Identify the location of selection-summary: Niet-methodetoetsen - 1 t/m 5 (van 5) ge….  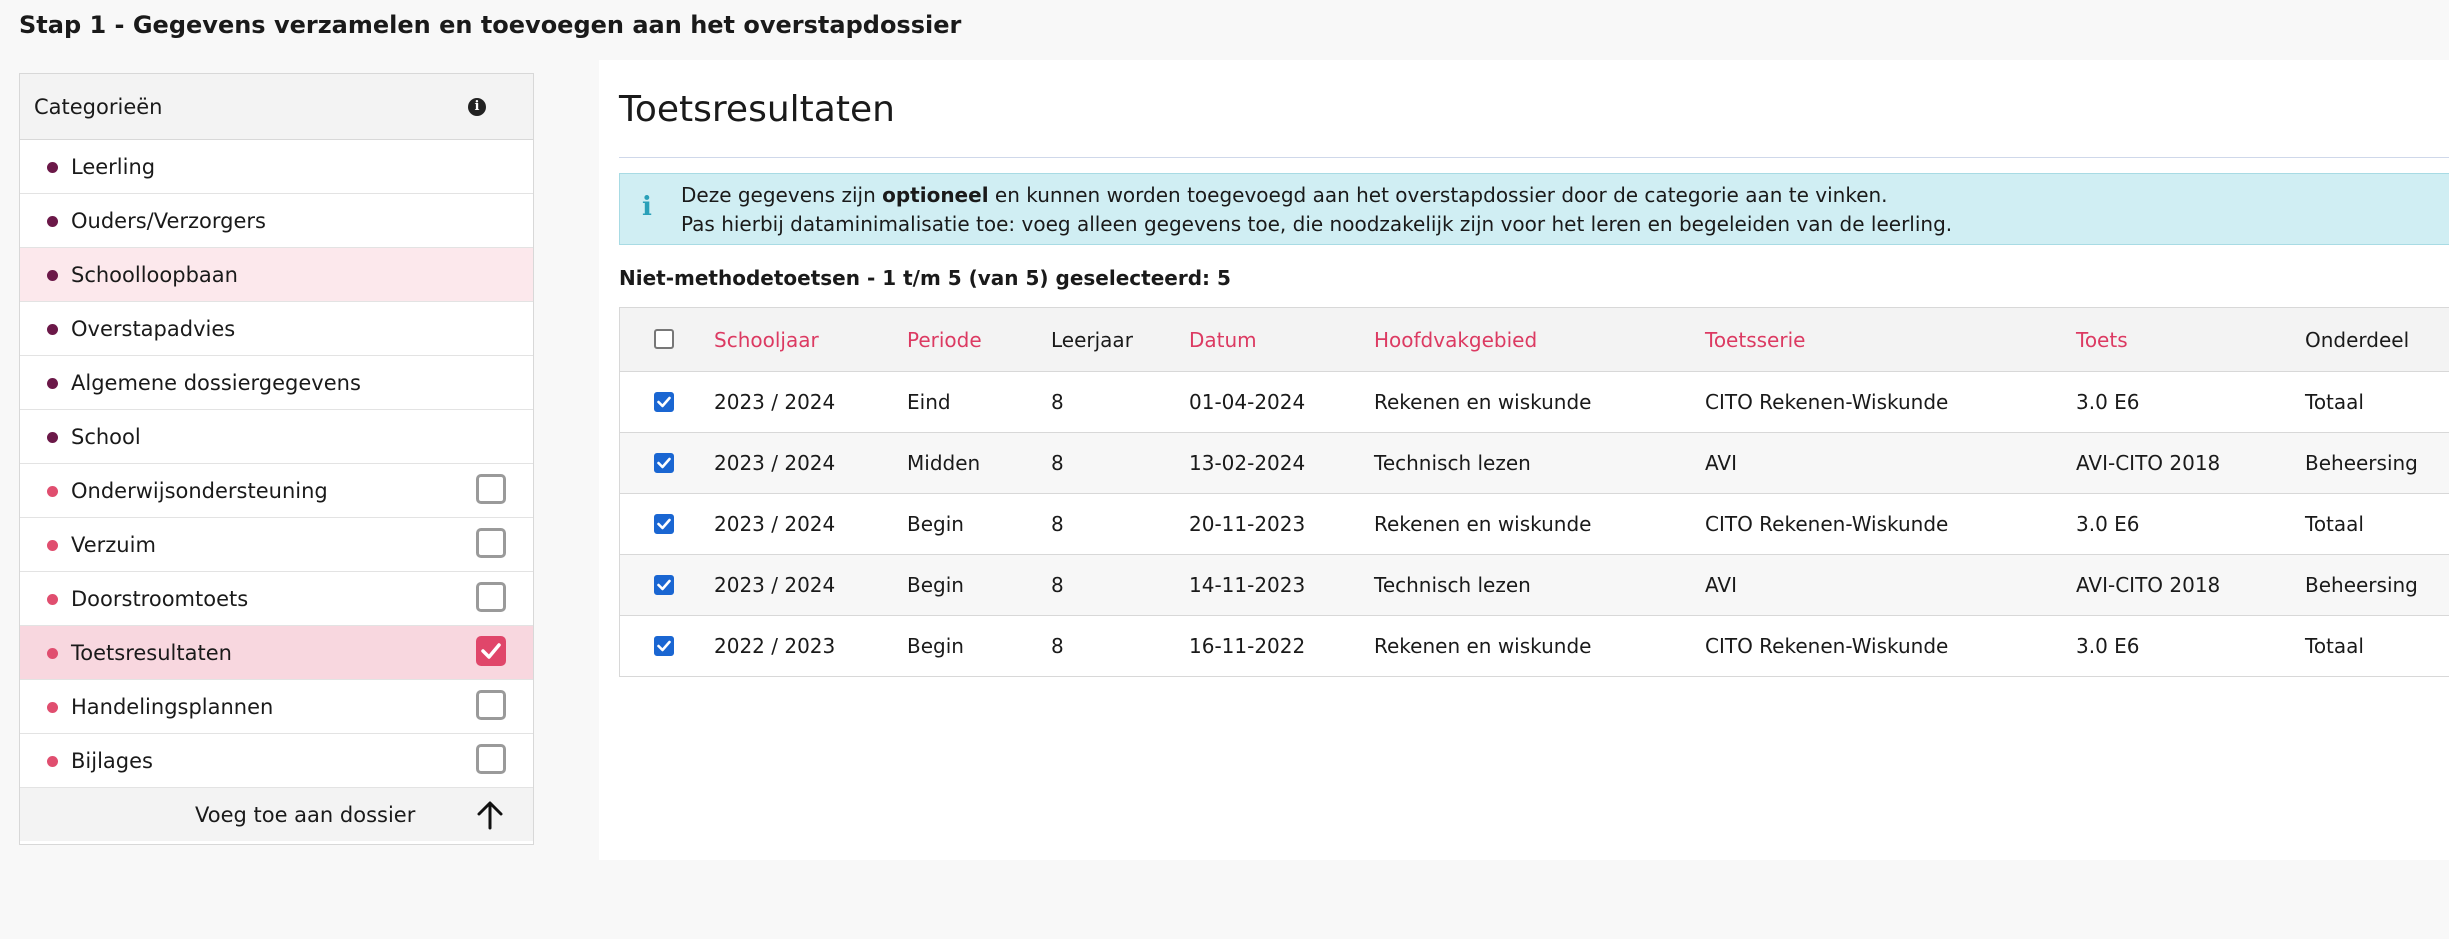
(925, 278).